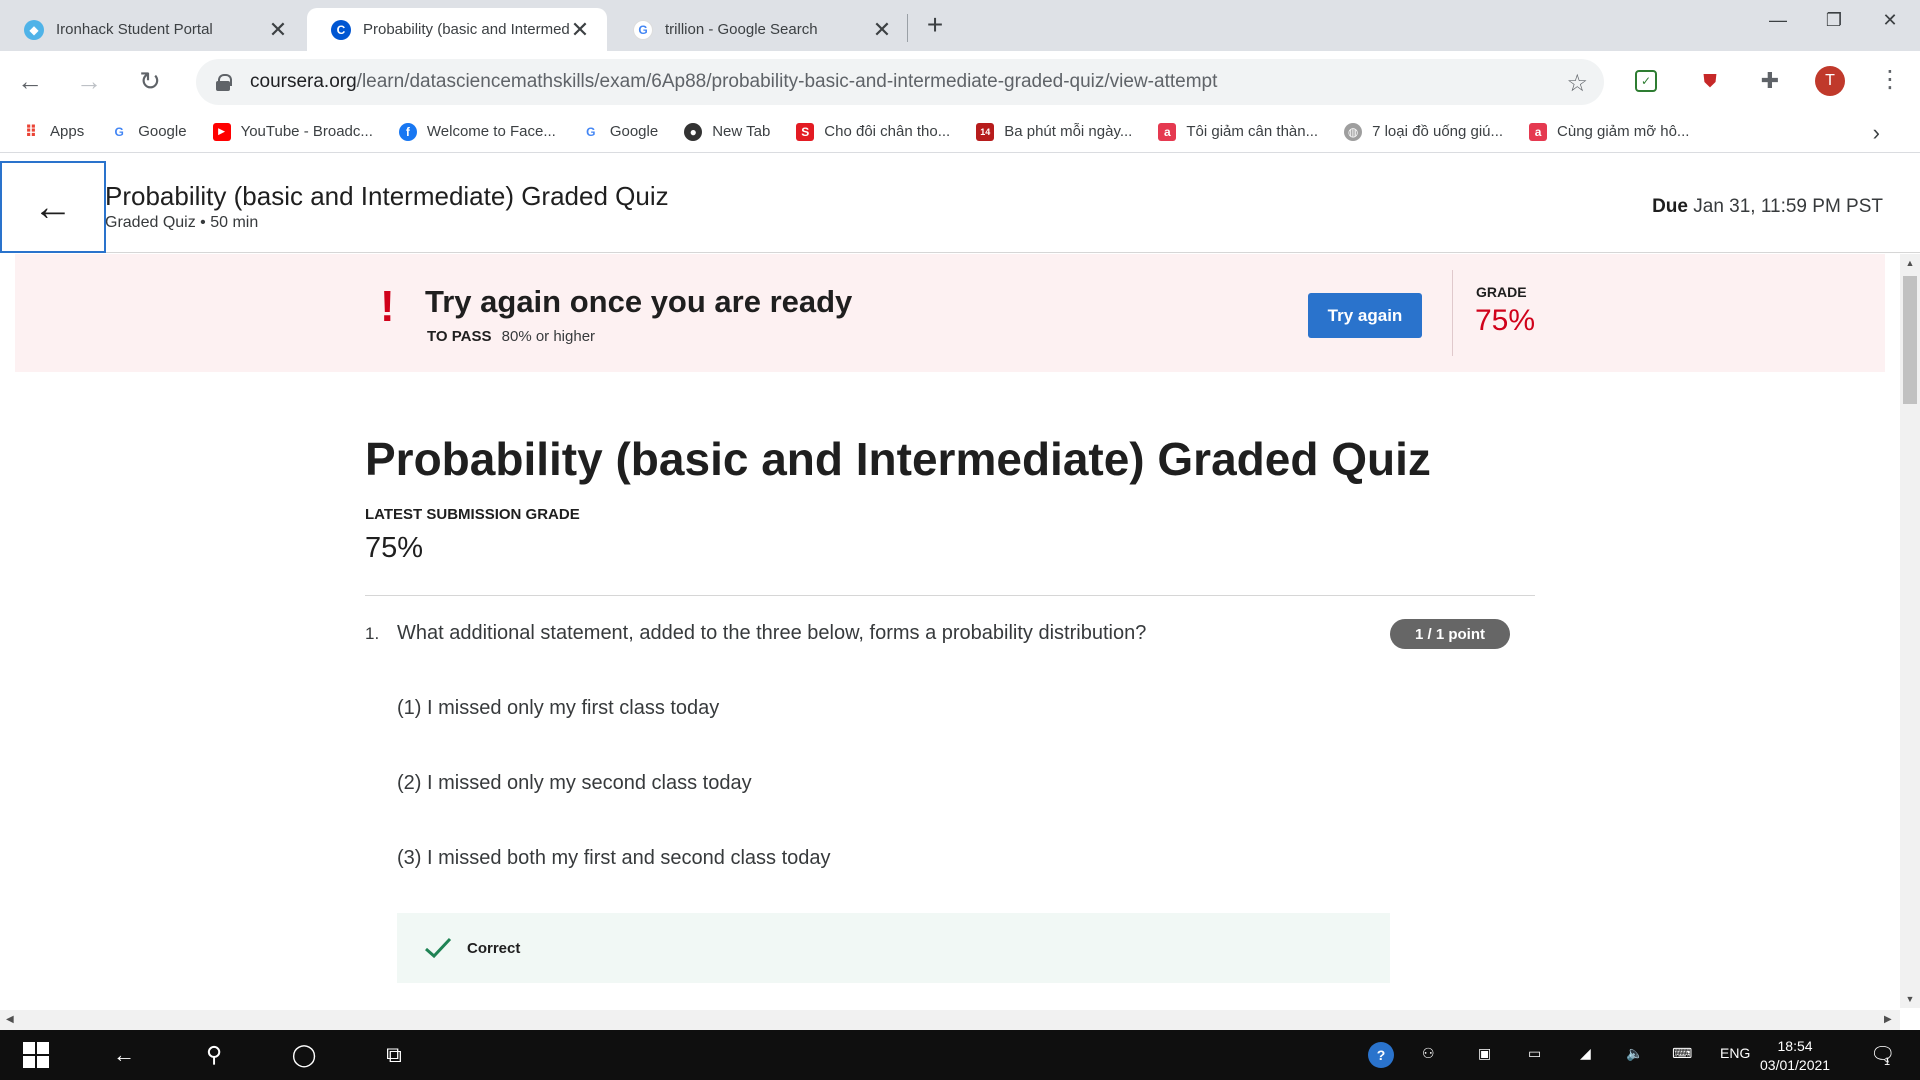 This screenshot has width=1920, height=1080. I want to click on section-divider, so click(950, 595).